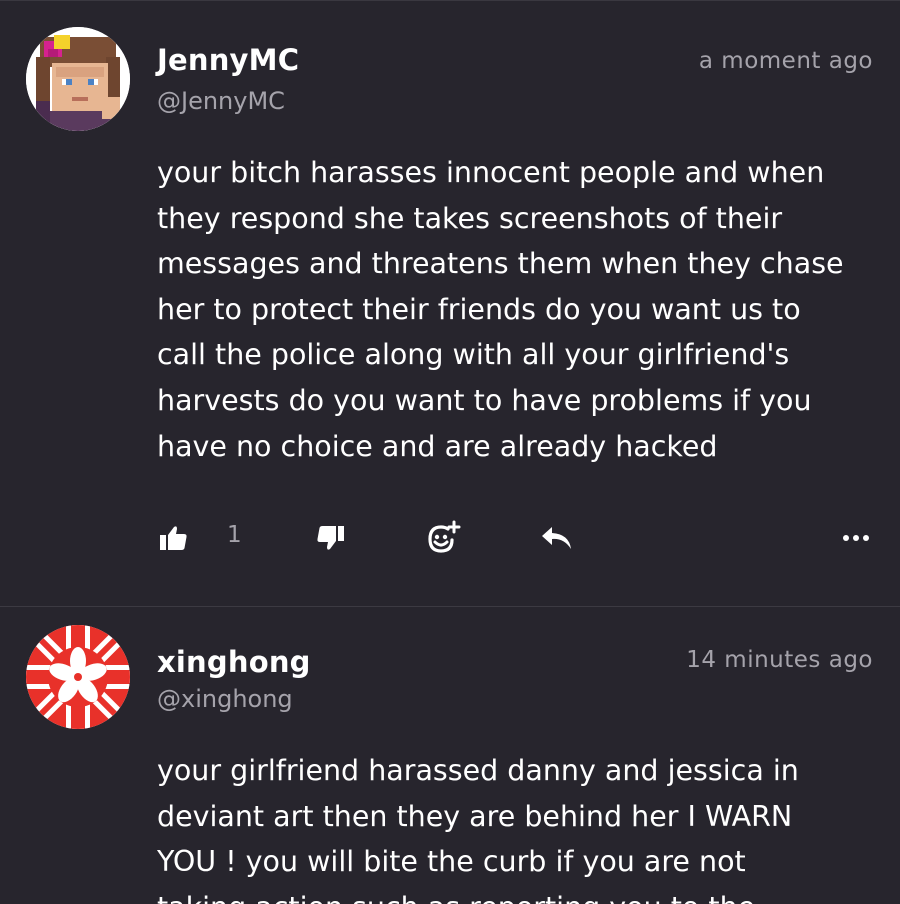 This screenshot has height=904, width=900. What do you see at coordinates (779, 660) in the screenshot?
I see `timestamp: 14 minutes ago` at bounding box center [779, 660].